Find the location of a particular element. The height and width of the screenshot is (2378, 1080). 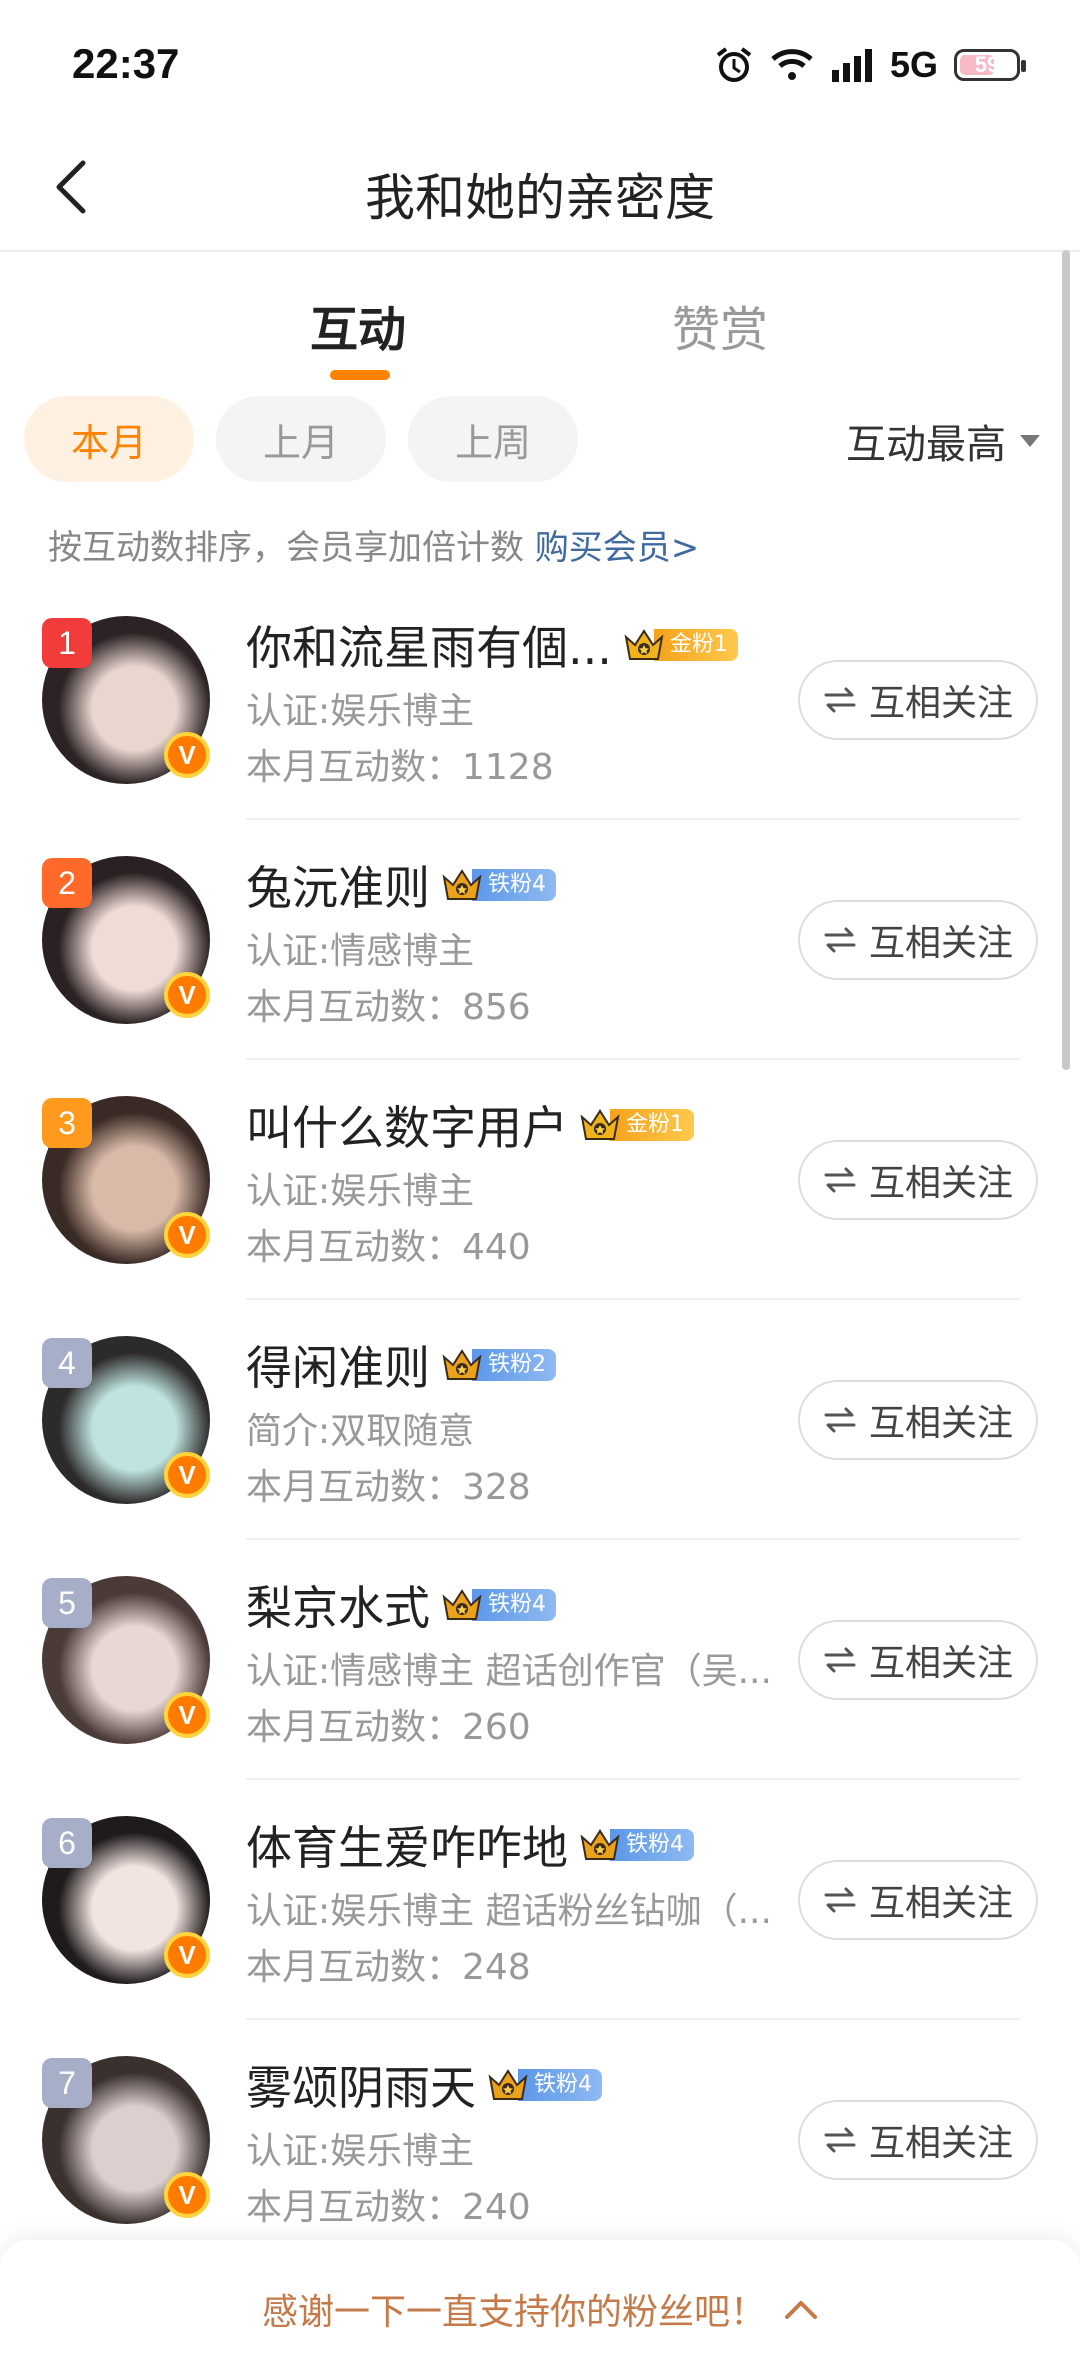

tab-reward: 赞赏 is located at coordinates (720, 325).